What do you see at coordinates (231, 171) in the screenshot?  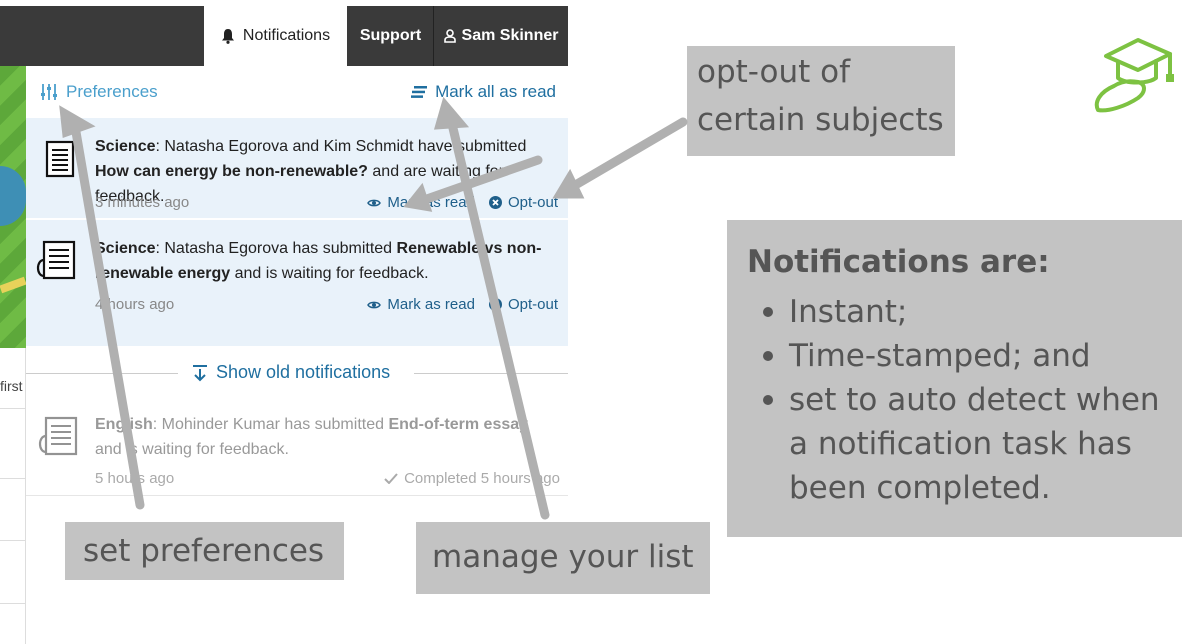 I see `notification-title: How can energy be non-renewable?` at bounding box center [231, 171].